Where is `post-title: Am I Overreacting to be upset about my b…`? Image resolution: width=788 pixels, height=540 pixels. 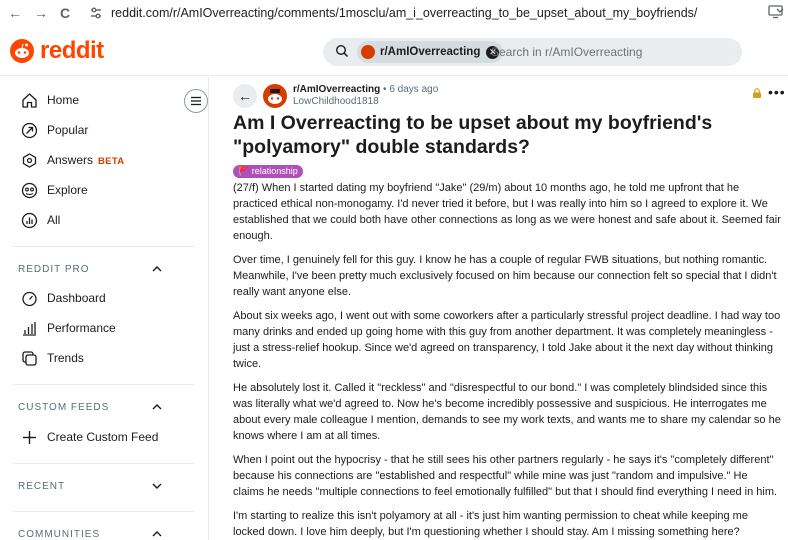
post-title: Am I Overreacting to be upset about my b… is located at coordinates (473, 135).